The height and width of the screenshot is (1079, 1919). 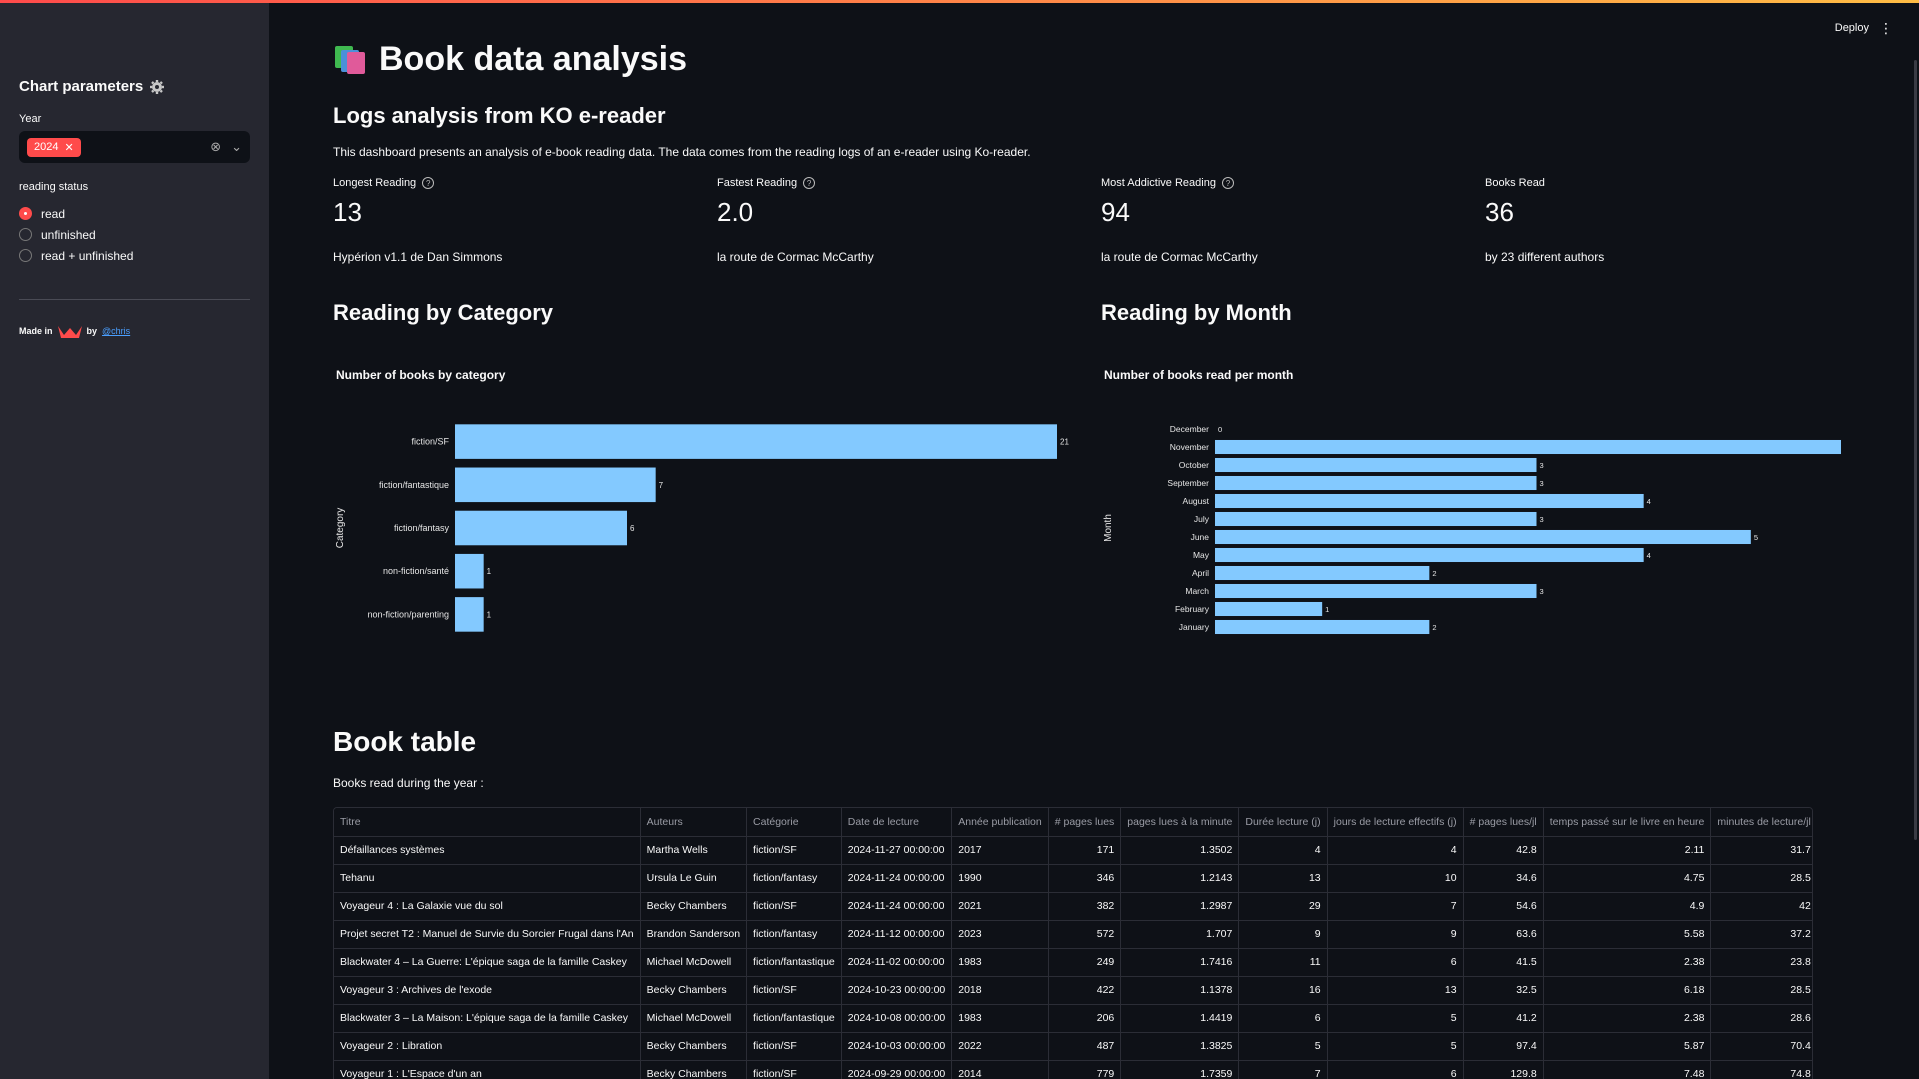 I want to click on table-cell: 54.6, so click(x=1503, y=906).